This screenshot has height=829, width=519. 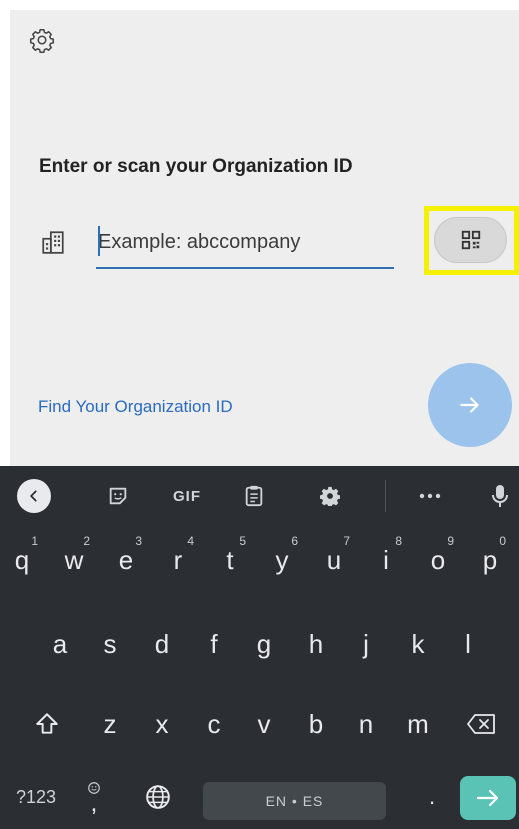 I want to click on sticker-button, so click(x=118, y=496).